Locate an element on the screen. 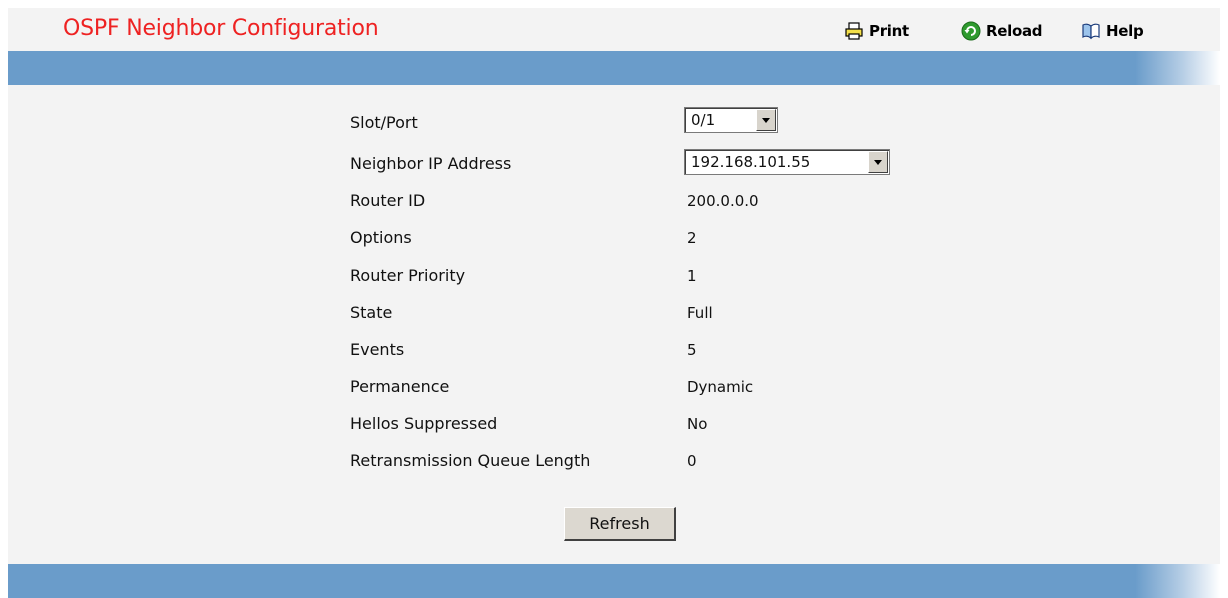 Image resolution: width=1228 pixels, height=598 pixels. retransmission-queue-length-label: Retransmission Queue Length is located at coordinates (470, 460).